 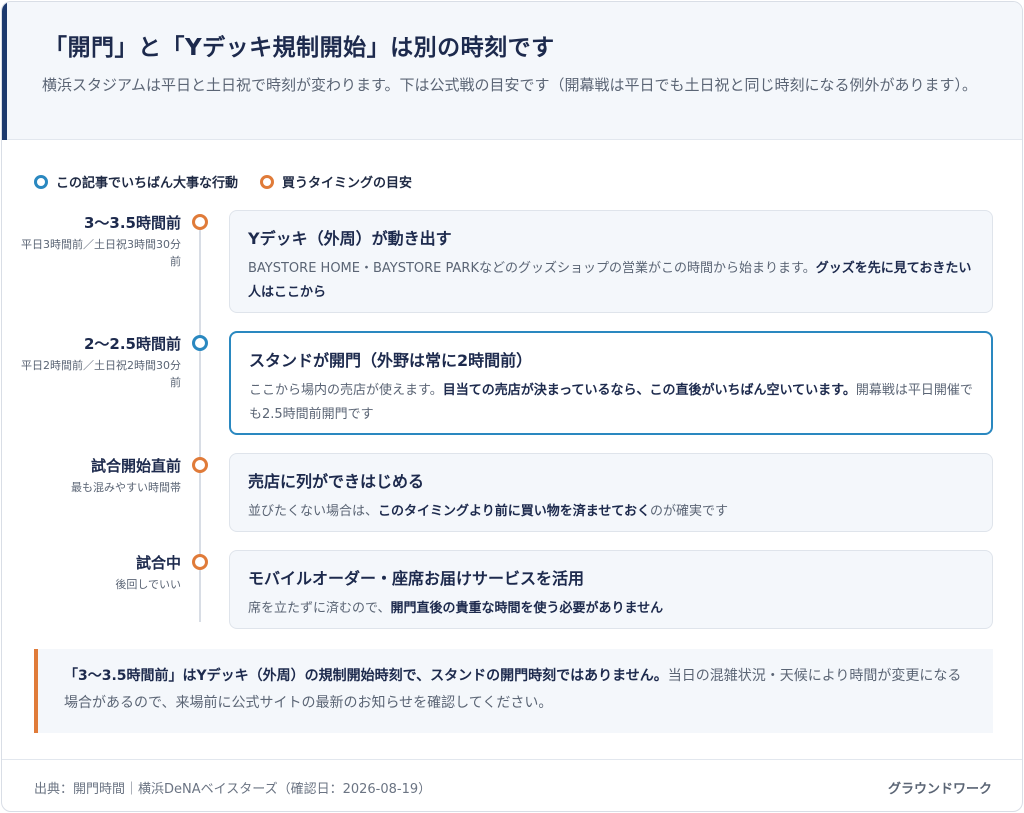 I want to click on legend: この記事でいちばん大事な行動 買うタイミングの目安, so click(x=223, y=181).